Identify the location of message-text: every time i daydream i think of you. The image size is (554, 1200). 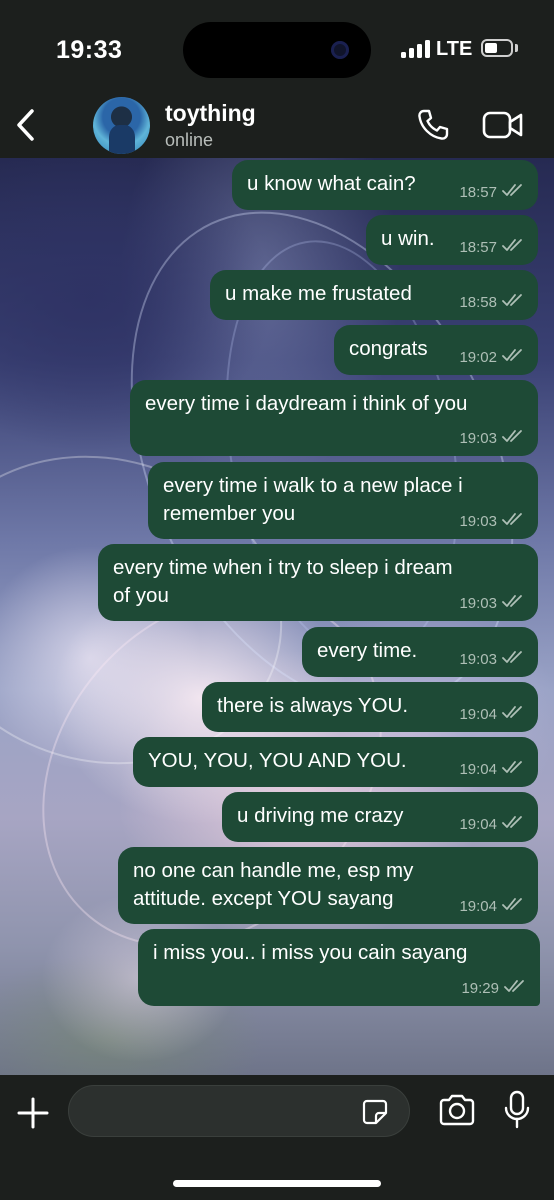
(306, 403).